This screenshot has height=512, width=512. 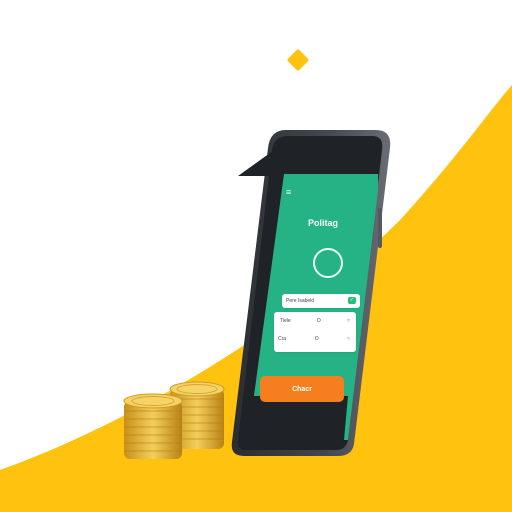 What do you see at coordinates (315, 332) in the screenshot?
I see `details-card: Tiele D ≈ Cra O ≈` at bounding box center [315, 332].